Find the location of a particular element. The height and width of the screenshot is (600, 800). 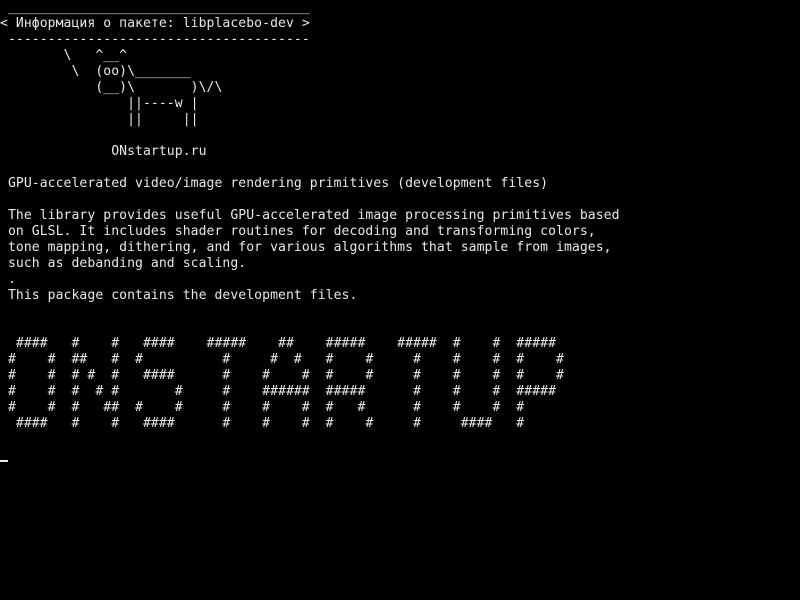

package-description-line-4: such as debanding and scaling. is located at coordinates (123, 263).